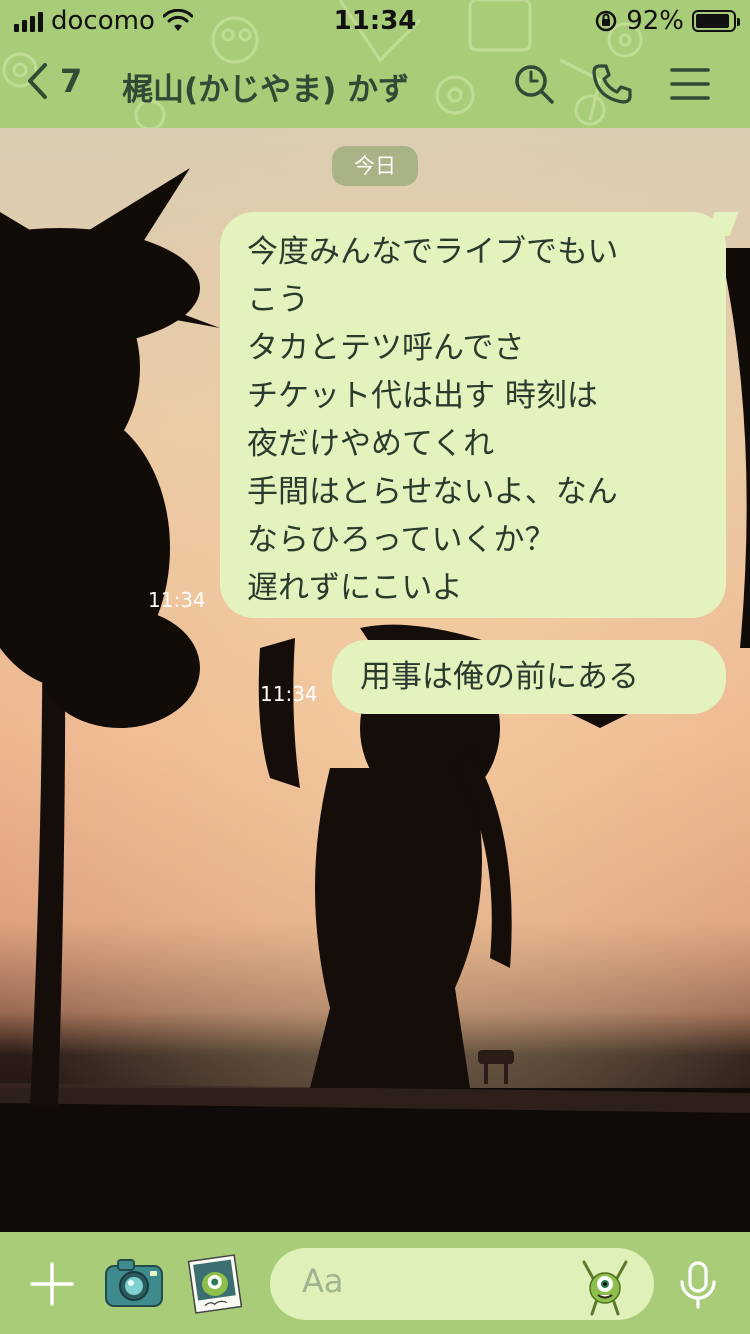 Image resolution: width=750 pixels, height=1334 pixels. I want to click on sticker-icon, so click(605, 1285).